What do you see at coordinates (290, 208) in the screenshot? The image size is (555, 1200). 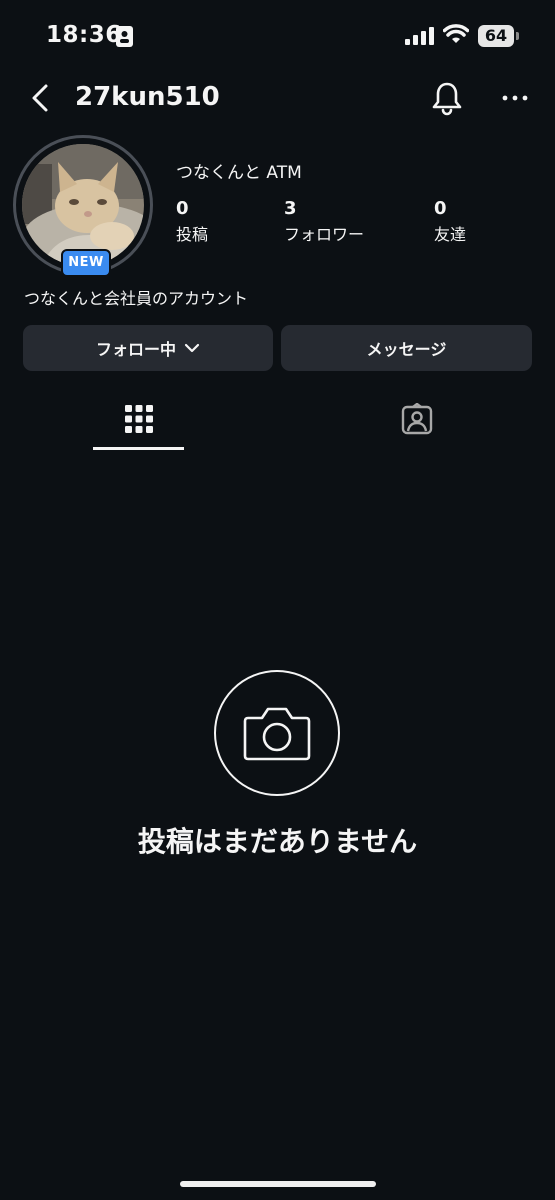 I see `stat-value: 3` at bounding box center [290, 208].